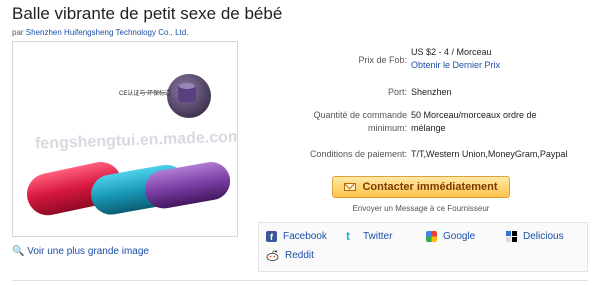  What do you see at coordinates (88, 251) in the screenshot?
I see `enlarge-link: Voir une plus grande image` at bounding box center [88, 251].